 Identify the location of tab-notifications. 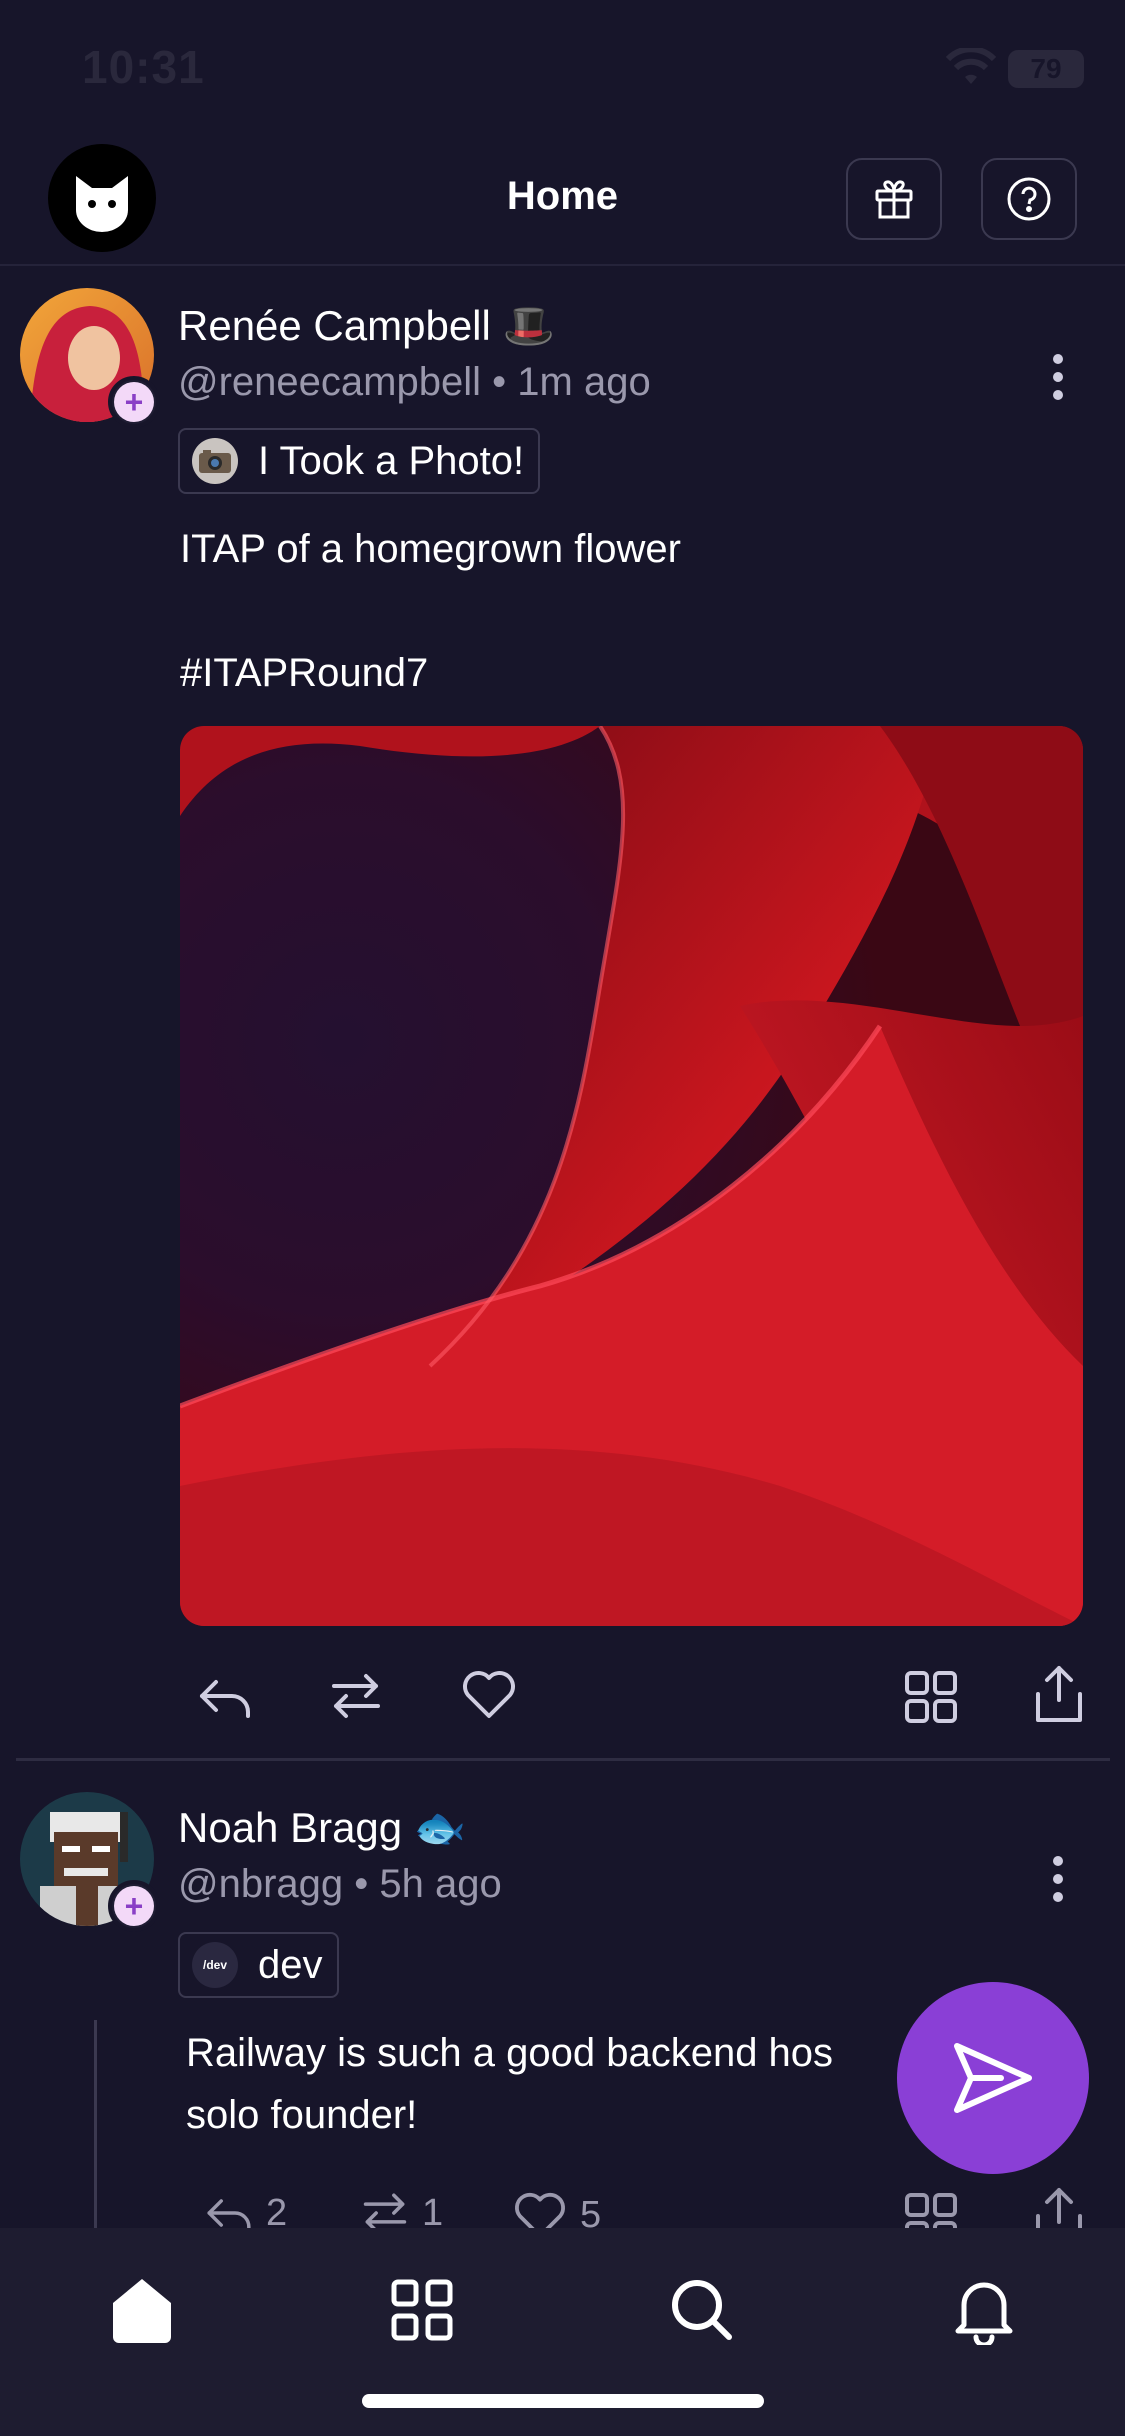
(984, 2310).